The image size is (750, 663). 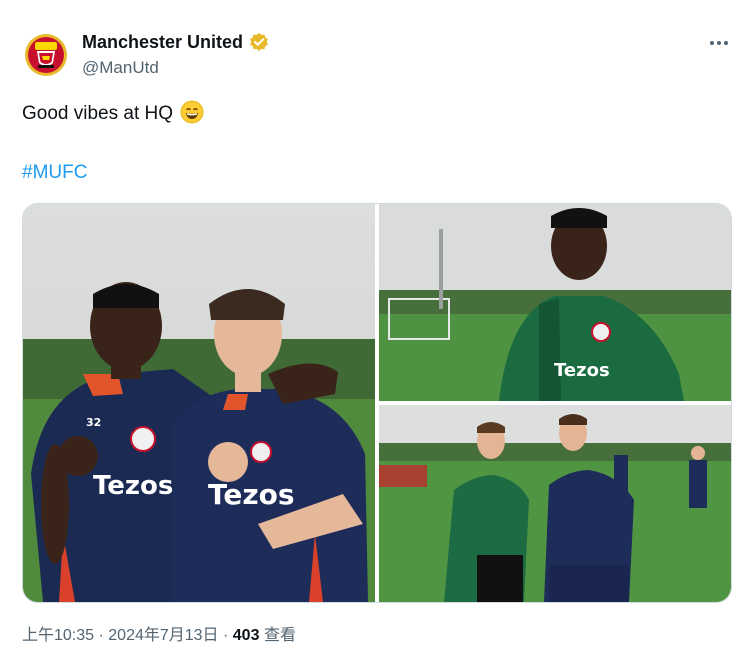 I want to click on author-name-row: Manchester United, so click(x=175, y=42).